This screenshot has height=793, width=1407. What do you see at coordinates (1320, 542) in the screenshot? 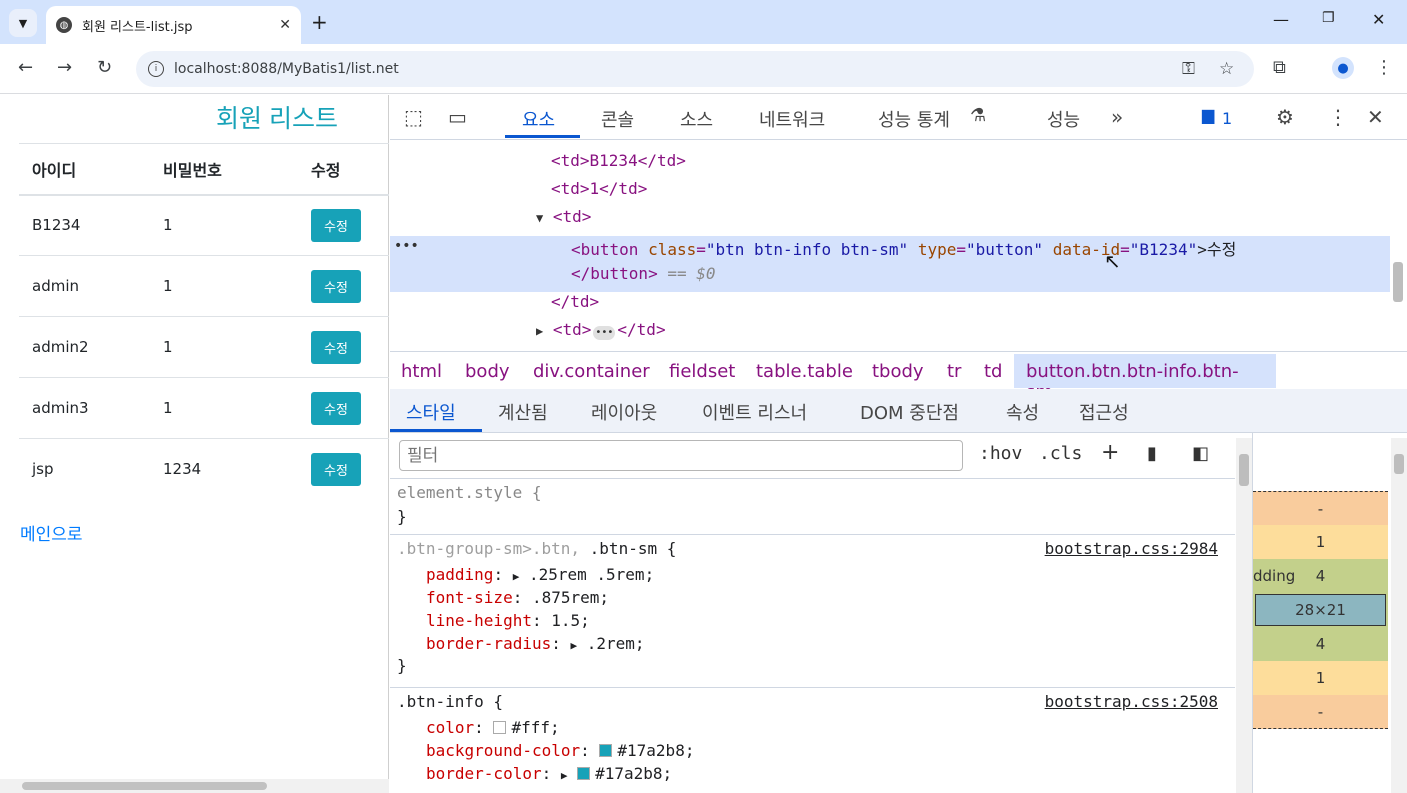
I see `box-model-border: 1` at bounding box center [1320, 542].